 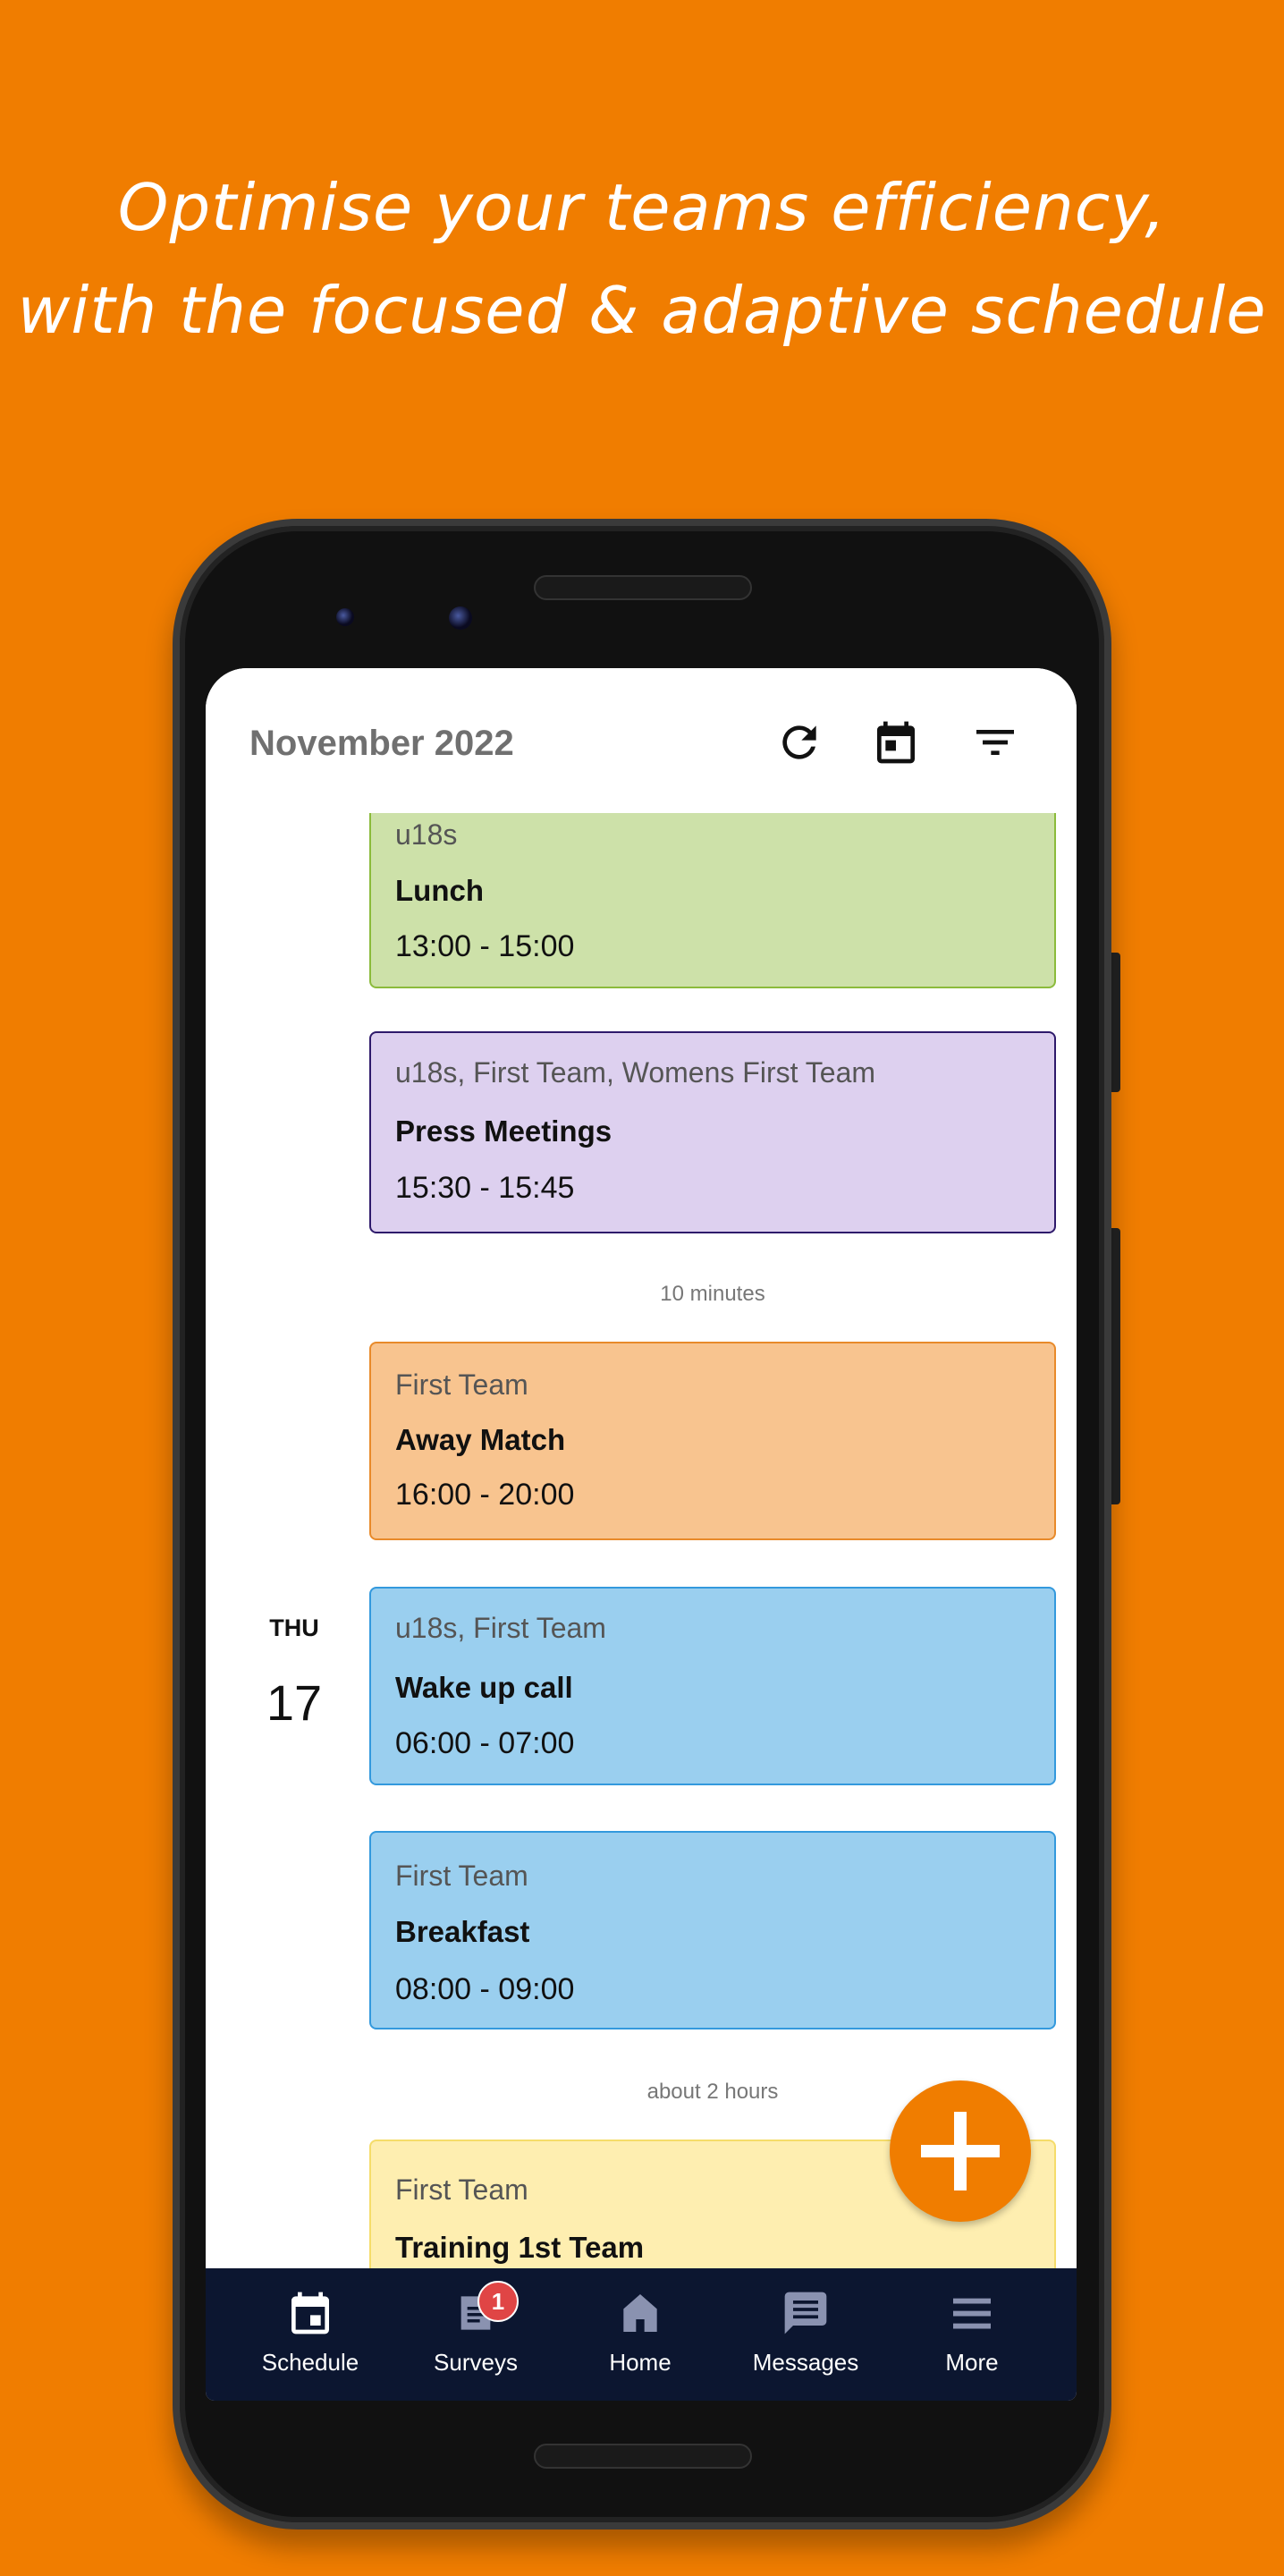 I want to click on nav-more: More, so click(x=972, y=2334).